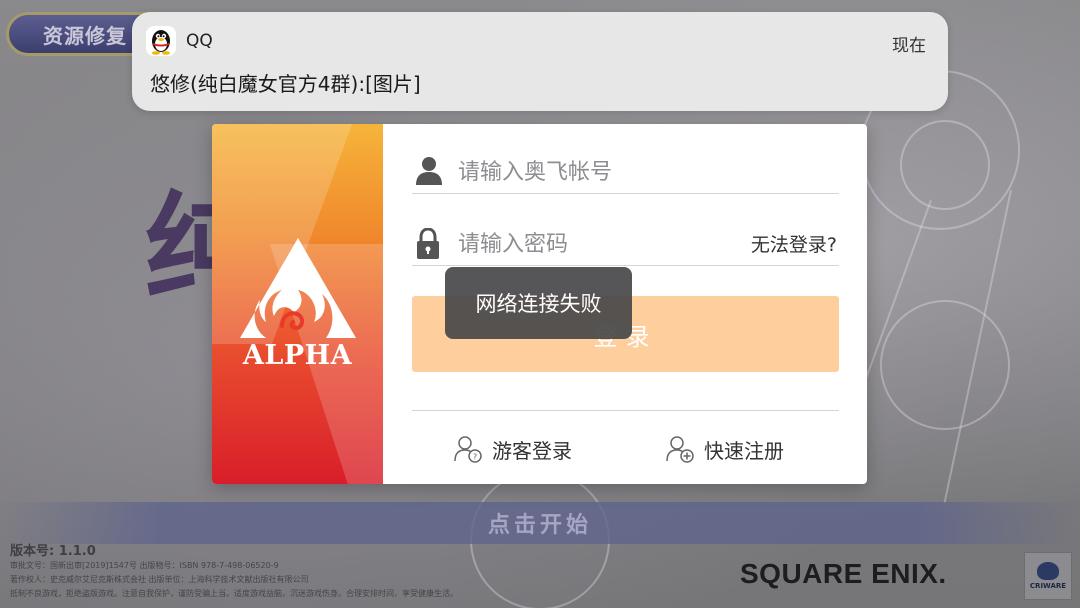 The image size is (1080, 608). I want to click on divider, so click(625, 410).